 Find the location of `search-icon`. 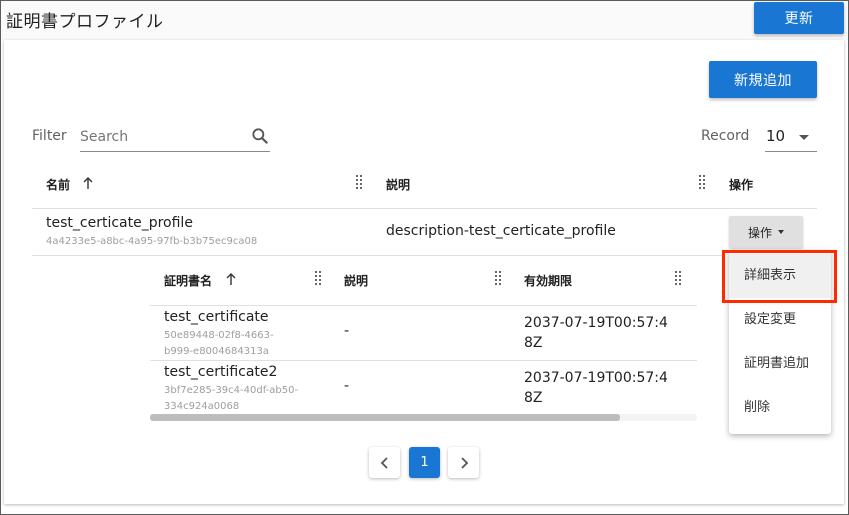

search-icon is located at coordinates (260, 136).